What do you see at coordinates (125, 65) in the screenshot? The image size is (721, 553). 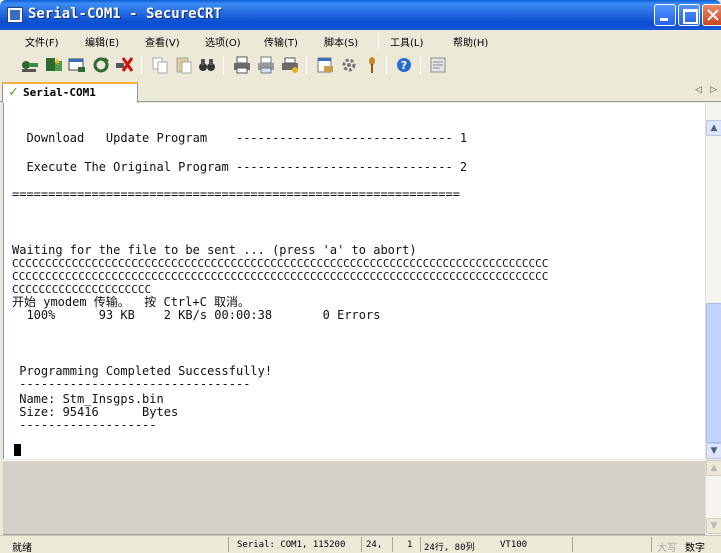 I see `disconnect-icon` at bounding box center [125, 65].